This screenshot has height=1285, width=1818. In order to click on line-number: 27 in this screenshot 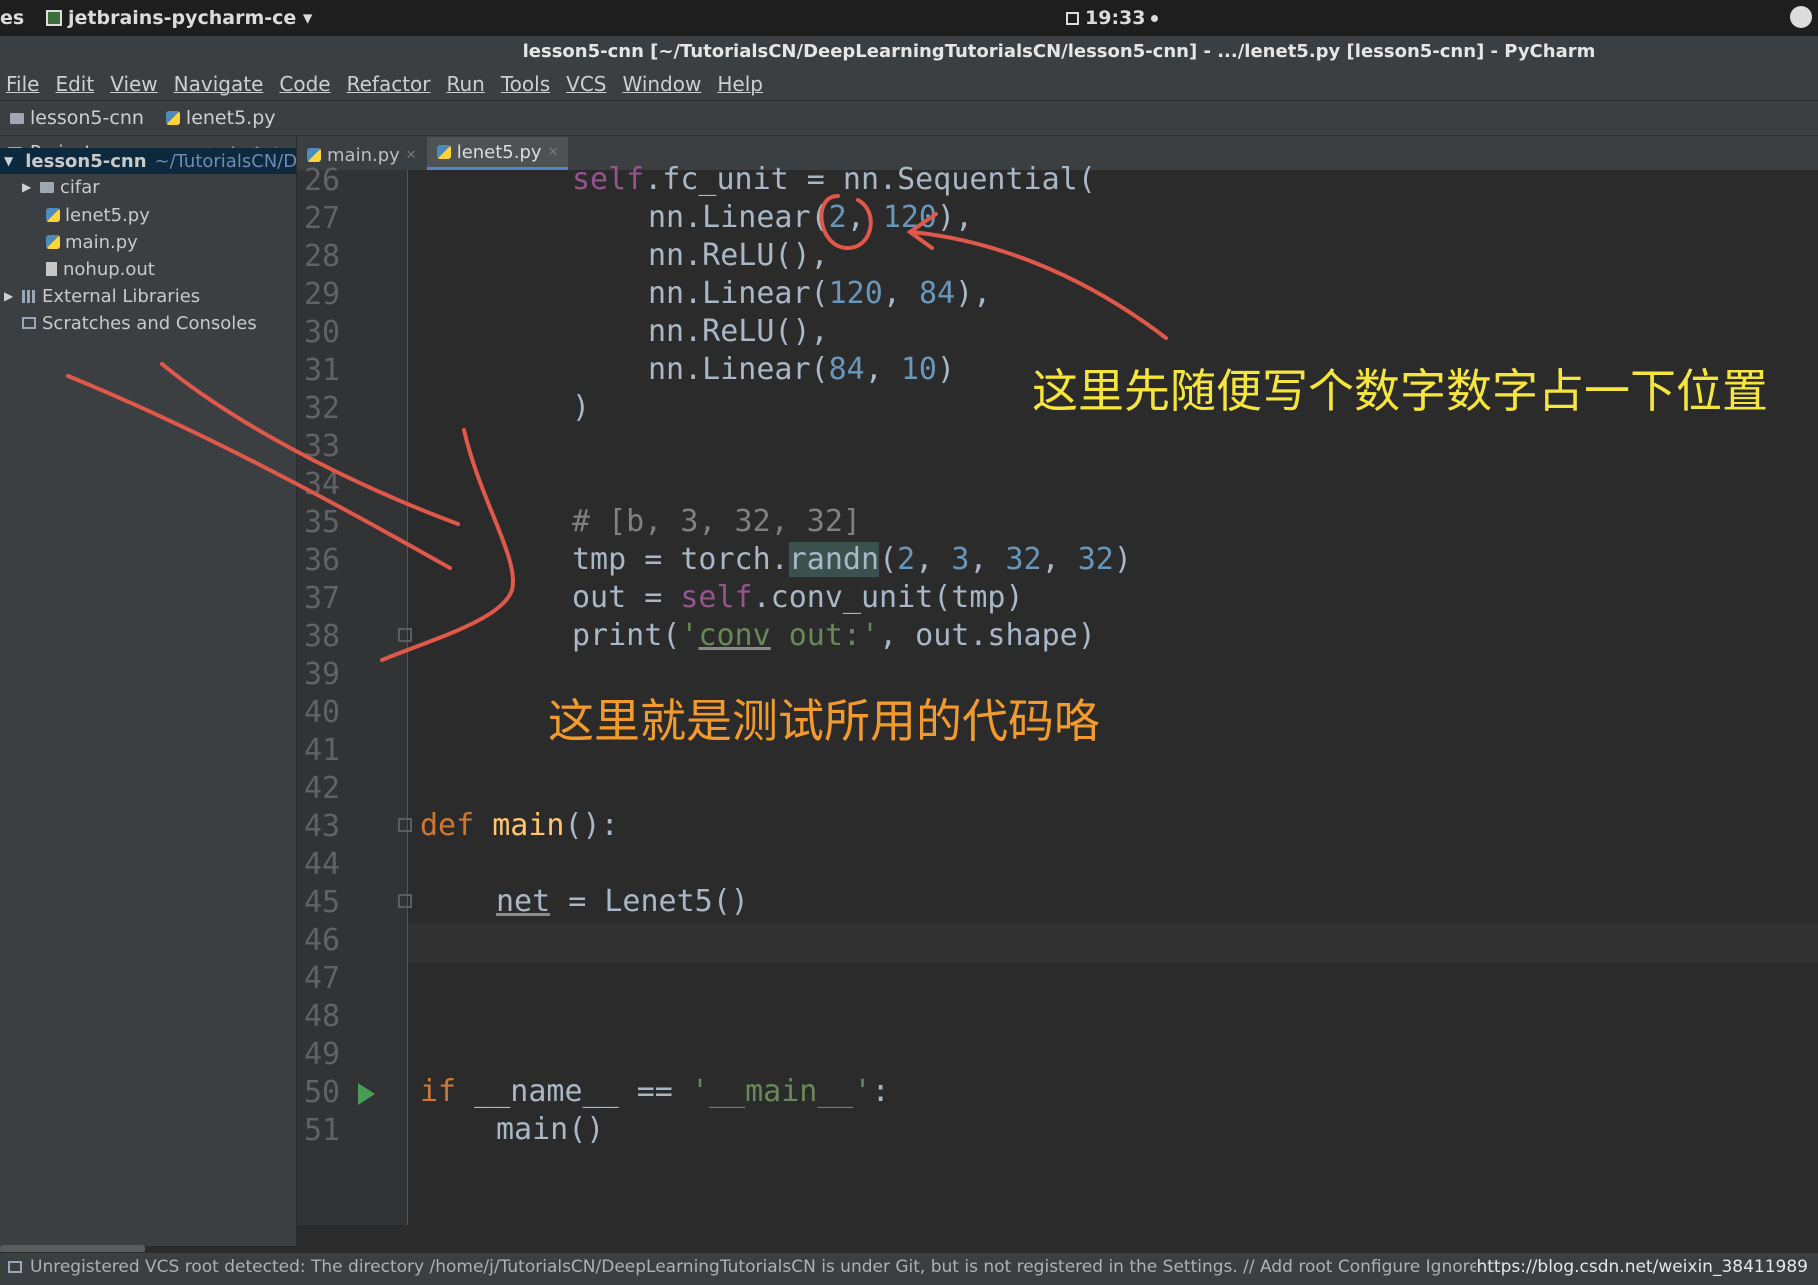, I will do `click(322, 218)`.